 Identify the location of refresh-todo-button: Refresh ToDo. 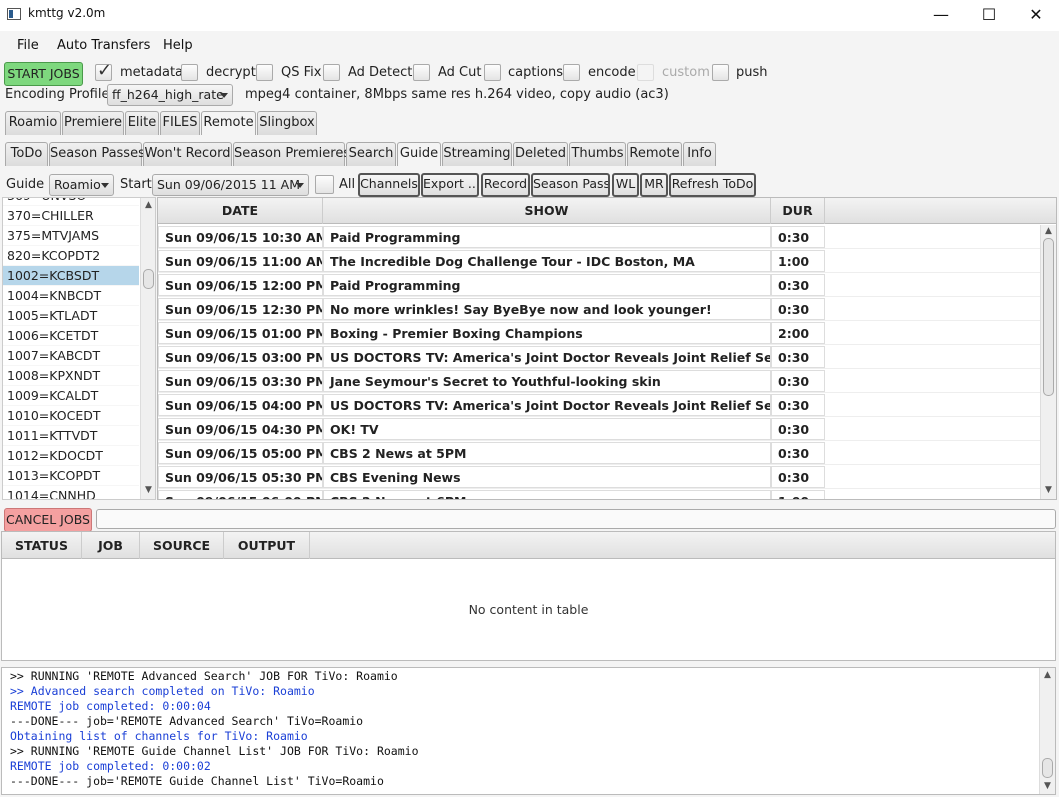
(712, 185).